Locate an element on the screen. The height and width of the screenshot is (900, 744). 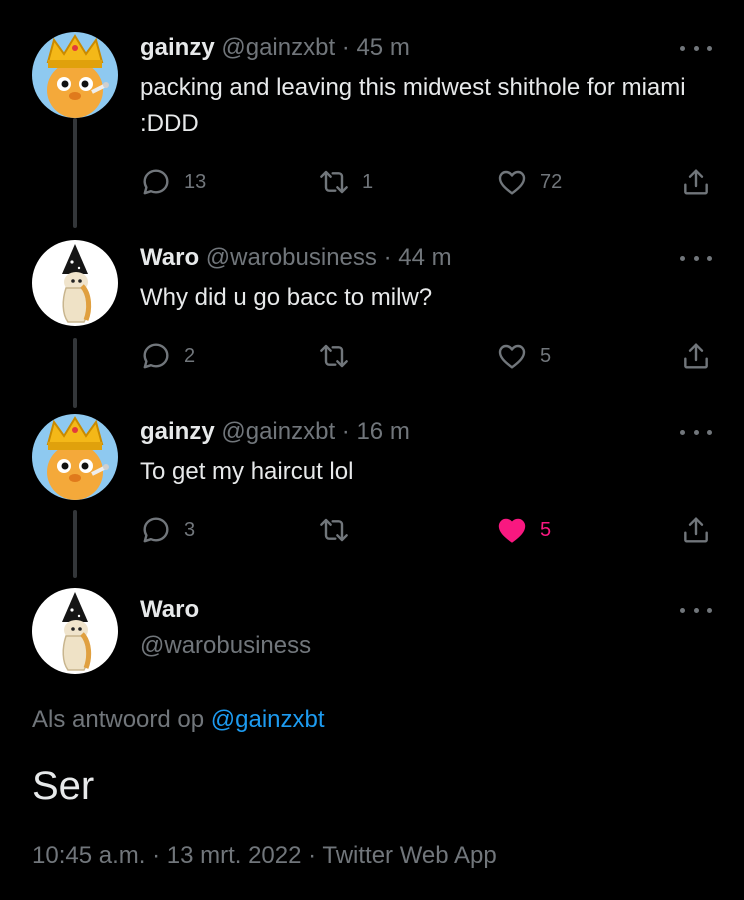
reply-button: 2 is located at coordinates (167, 356).